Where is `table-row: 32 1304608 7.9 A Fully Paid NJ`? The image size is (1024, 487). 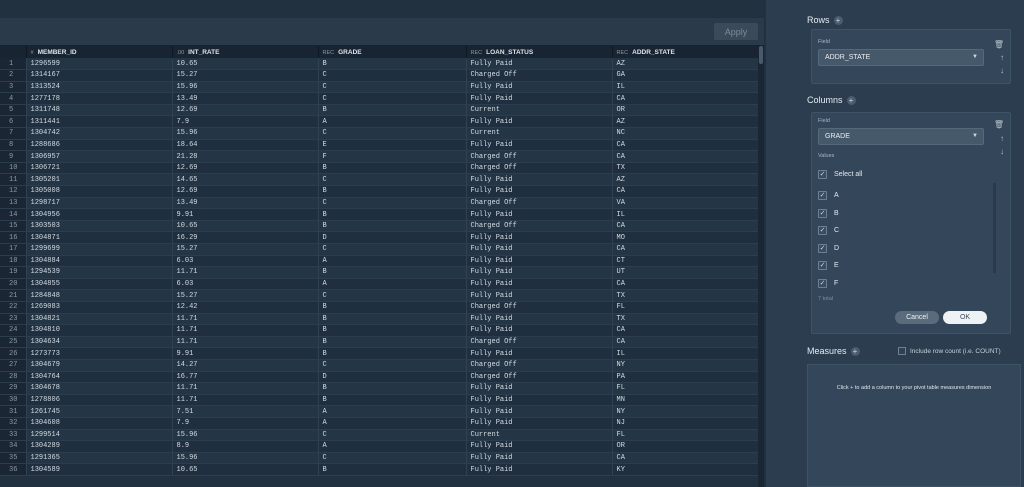 table-row: 32 1304608 7.9 A Fully Paid NJ is located at coordinates (379, 423).